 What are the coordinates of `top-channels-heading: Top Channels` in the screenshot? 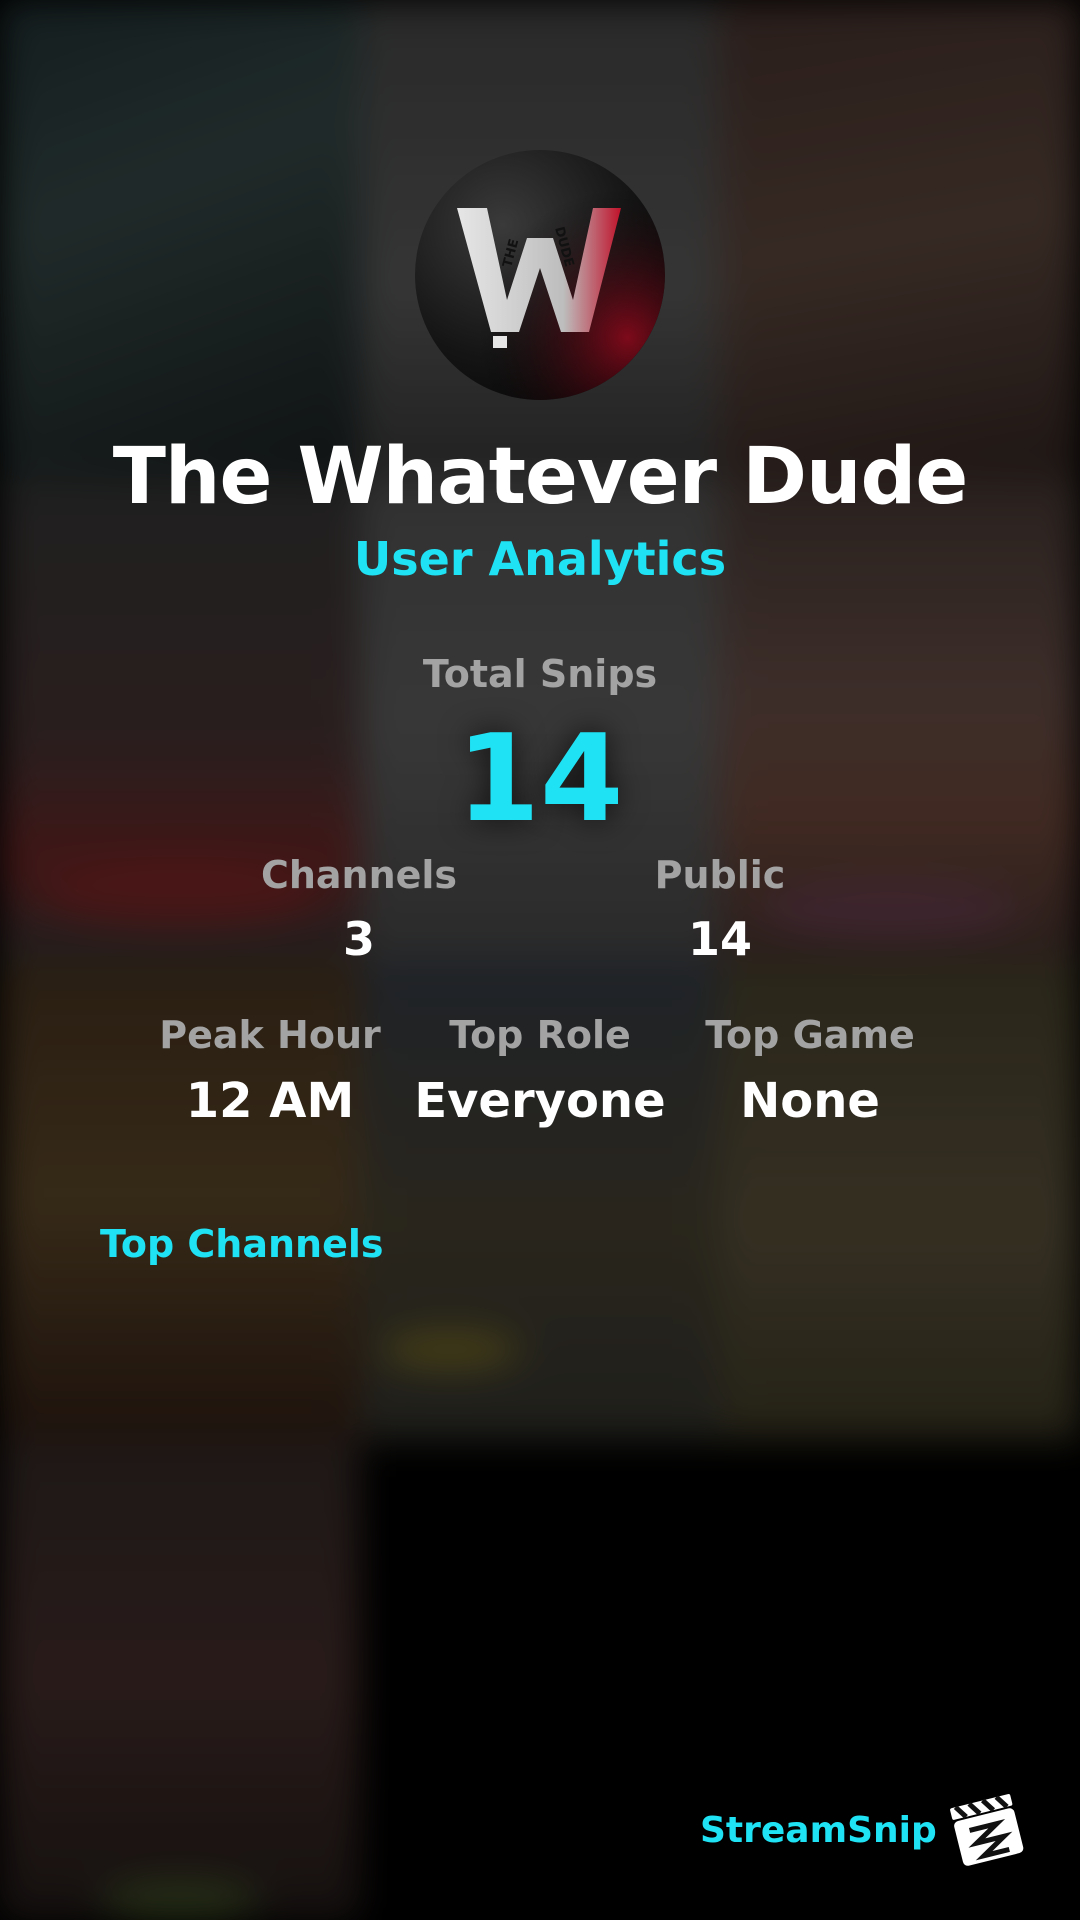 It's located at (242, 1244).